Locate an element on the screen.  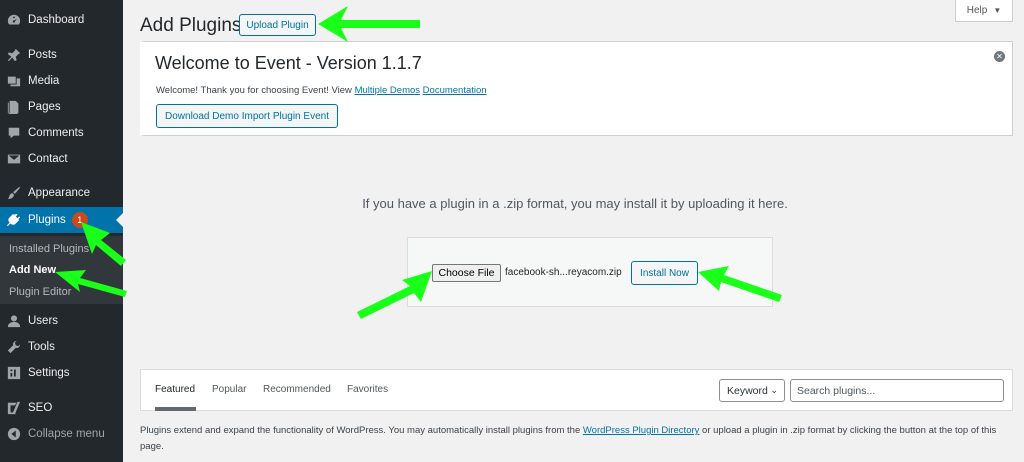
tab-recommended: Recommended is located at coordinates (297, 389).